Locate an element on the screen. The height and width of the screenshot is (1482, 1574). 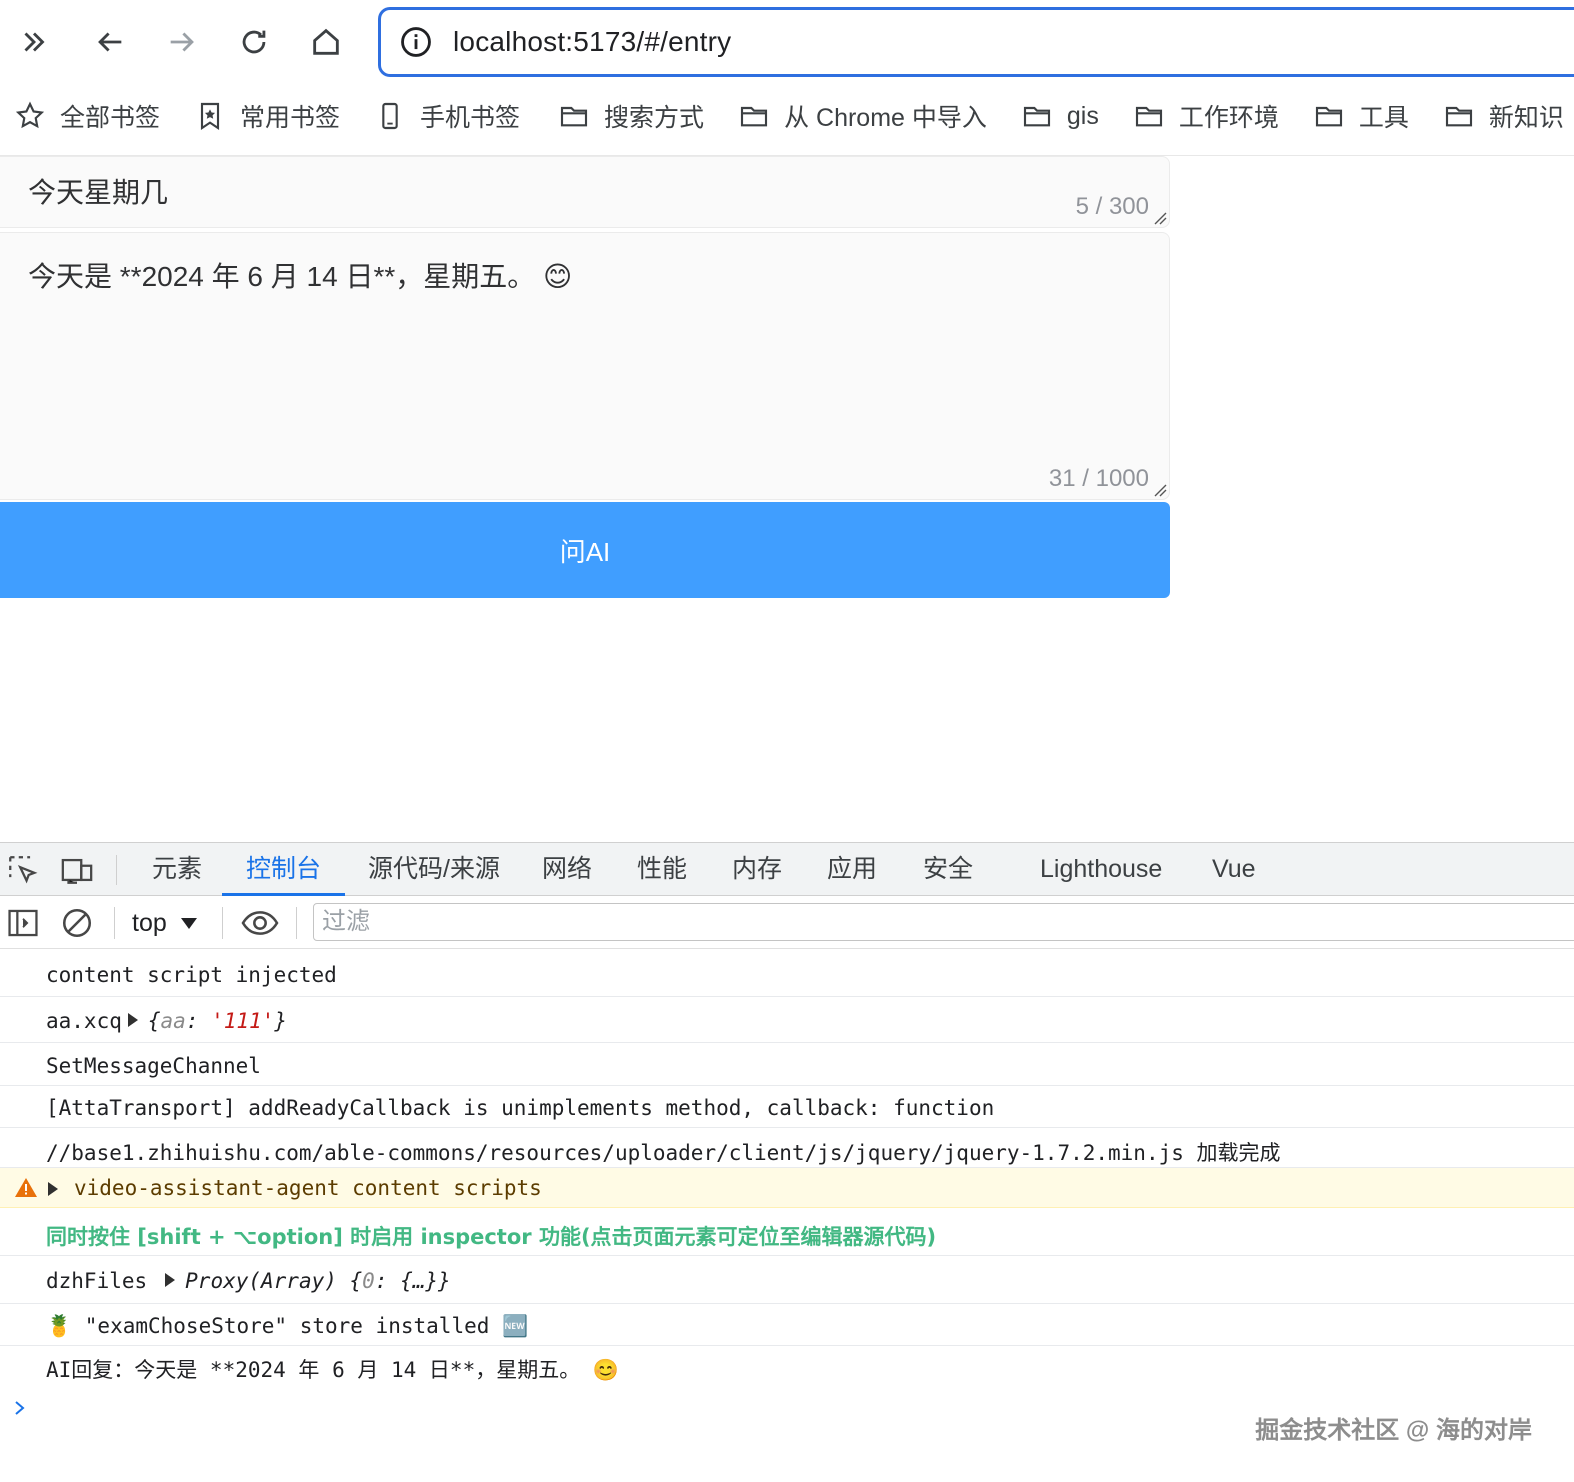
device-toolbar-icon is located at coordinates (77, 870).